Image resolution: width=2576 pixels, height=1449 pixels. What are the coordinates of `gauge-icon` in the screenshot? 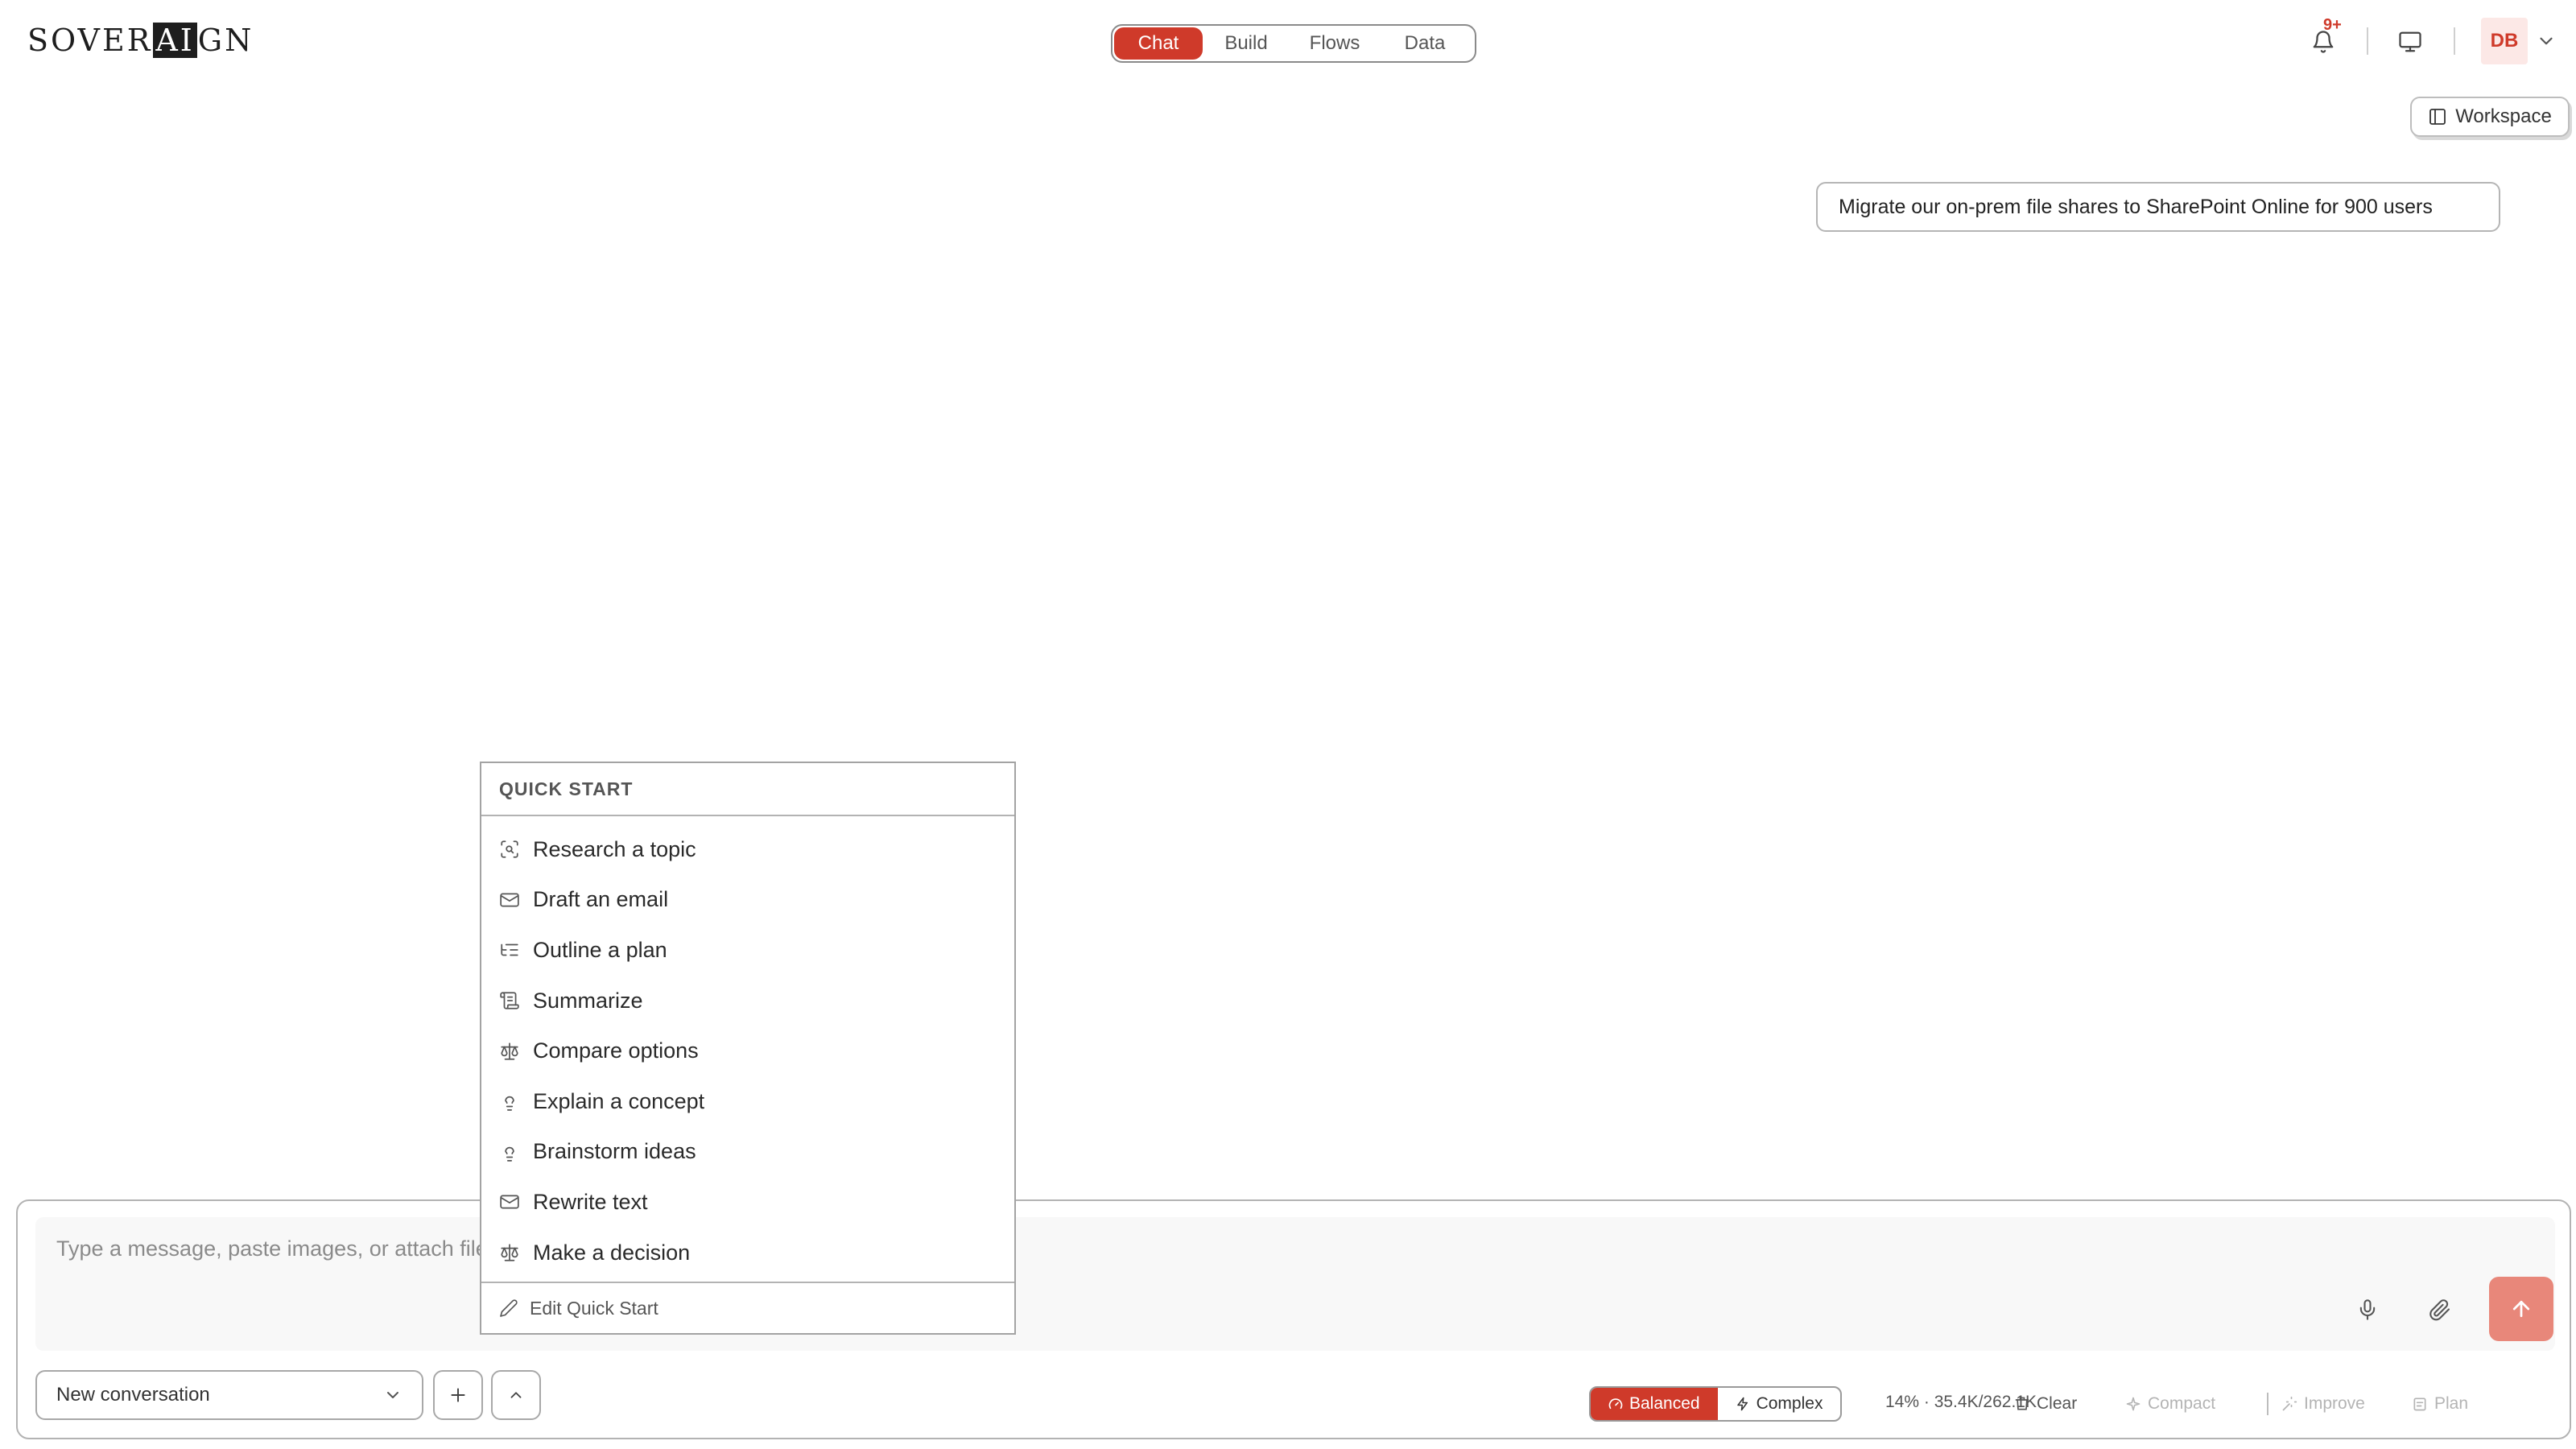 It's located at (1615, 1404).